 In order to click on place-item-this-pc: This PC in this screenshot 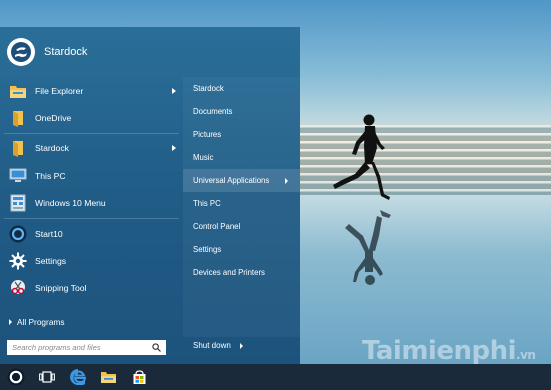, I will do `click(241, 203)`.